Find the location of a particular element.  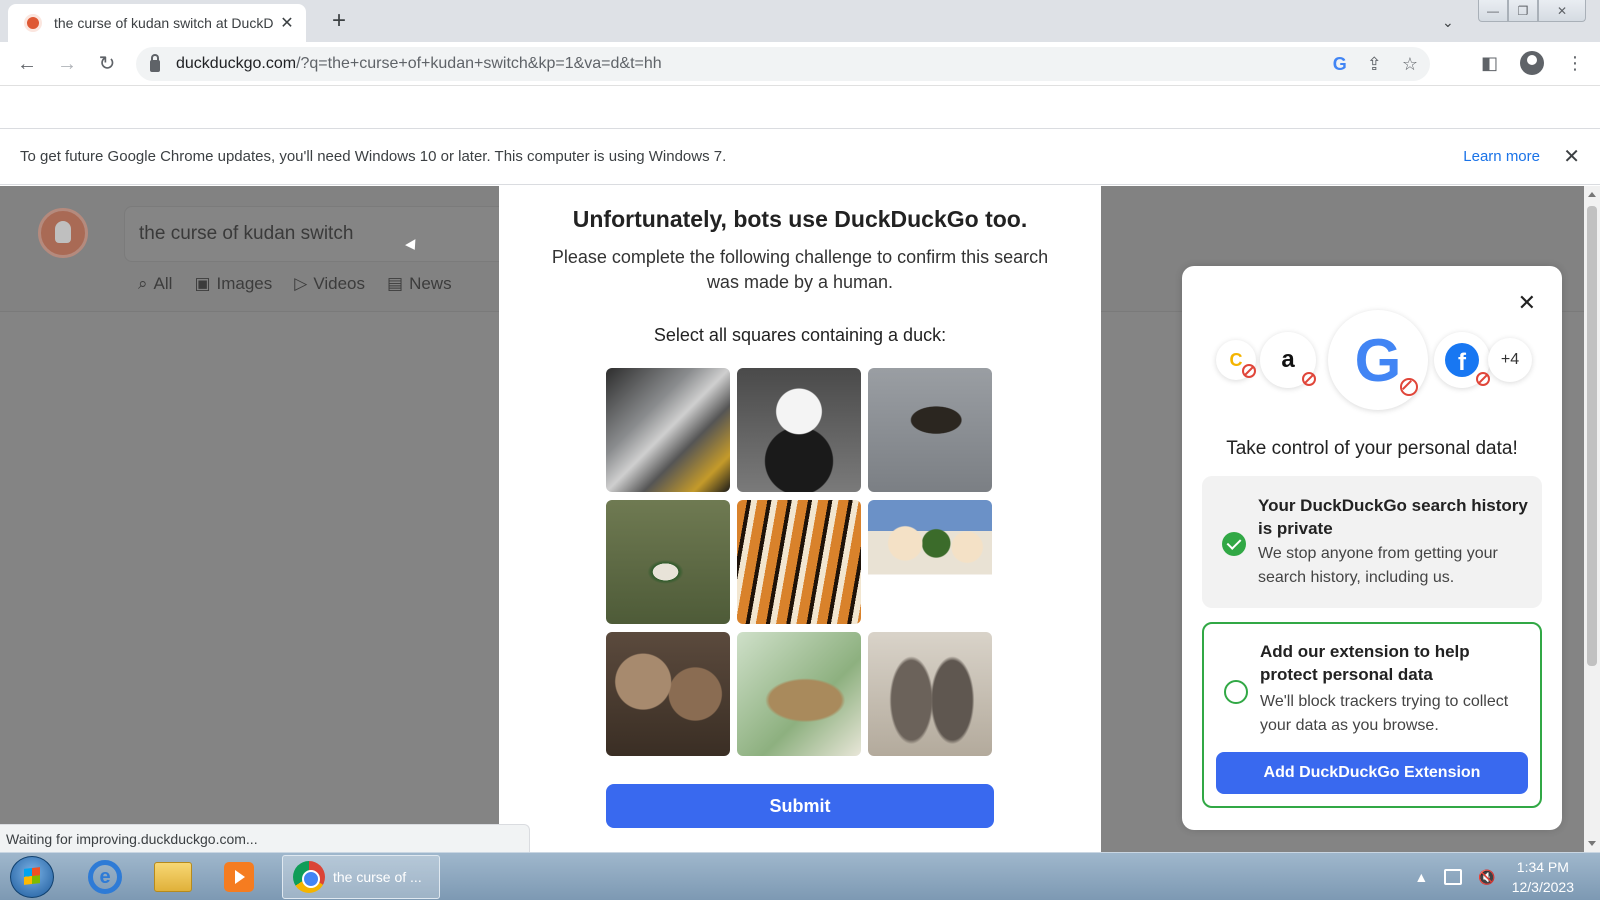

start-button is located at coordinates (32, 877).